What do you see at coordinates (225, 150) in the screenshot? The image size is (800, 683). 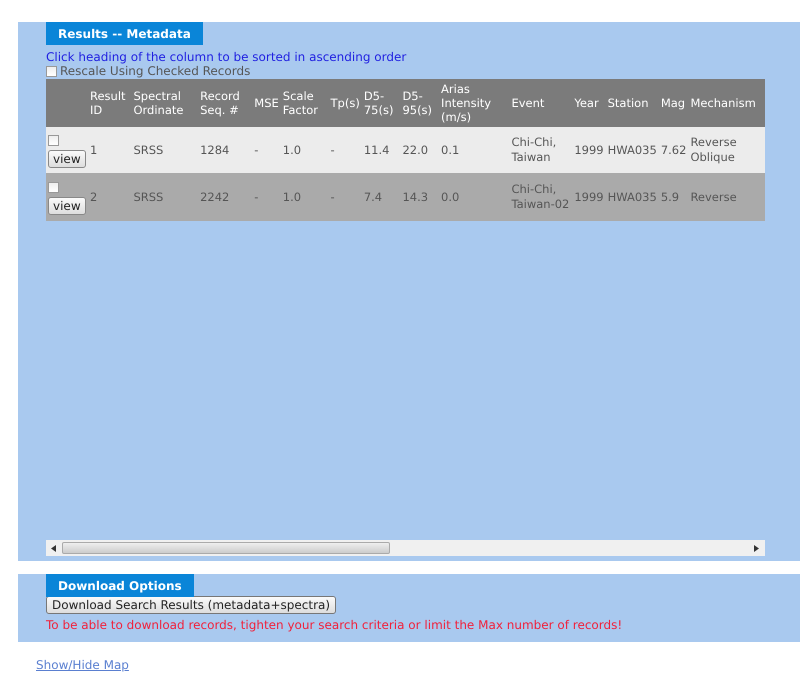 I see `table-cell: 1284` at bounding box center [225, 150].